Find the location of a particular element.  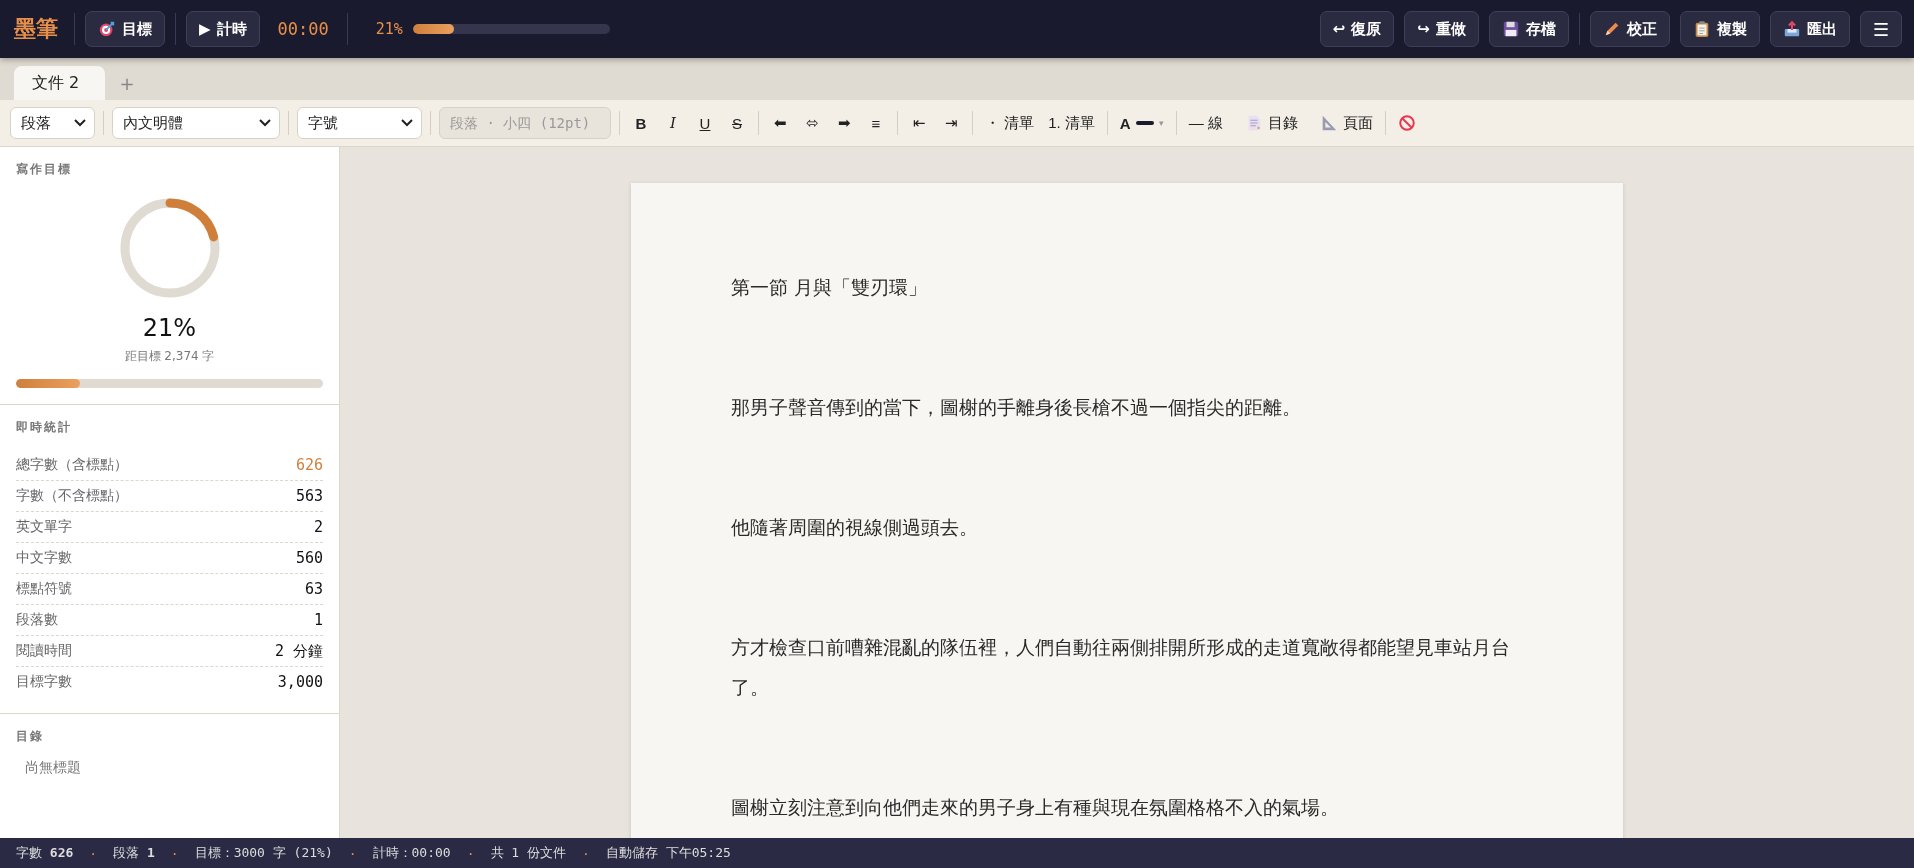

stat-value: 626 is located at coordinates (309, 465).